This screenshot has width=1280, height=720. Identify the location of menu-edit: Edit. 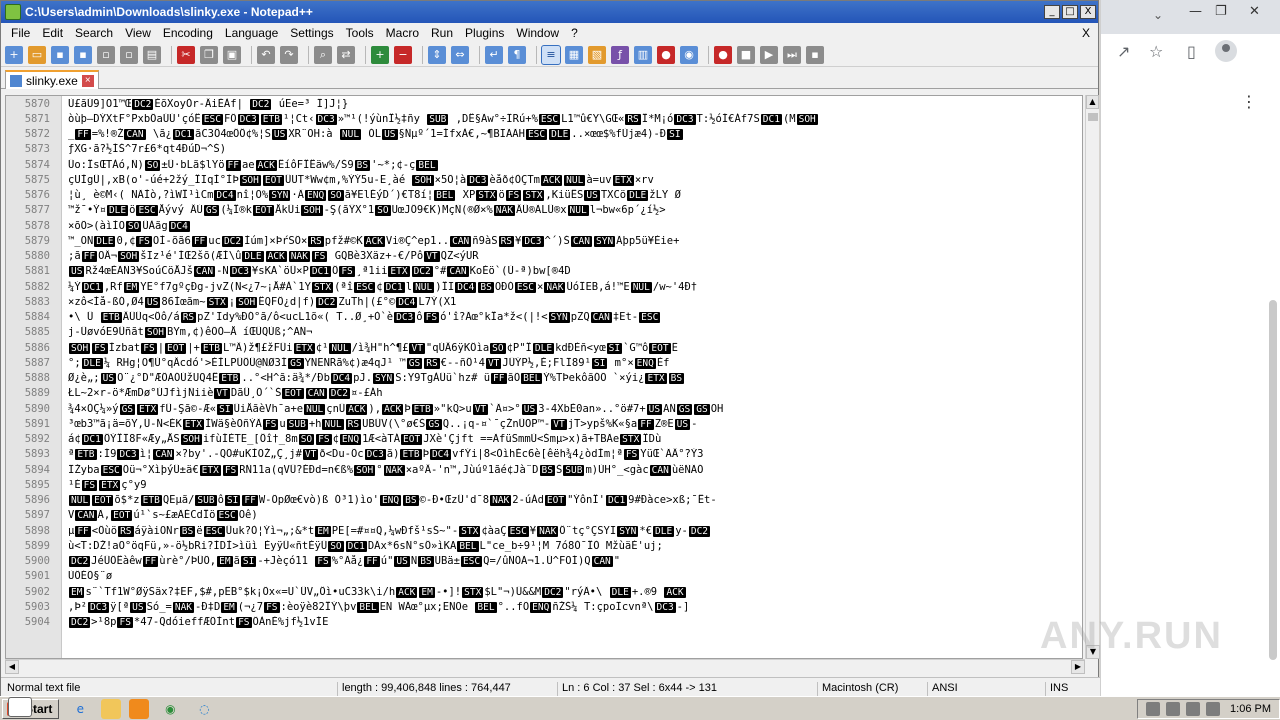
(52, 33).